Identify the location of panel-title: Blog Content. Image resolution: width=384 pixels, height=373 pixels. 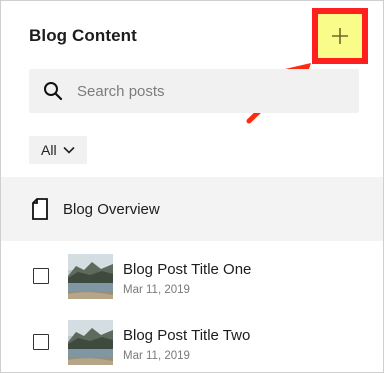
(83, 35).